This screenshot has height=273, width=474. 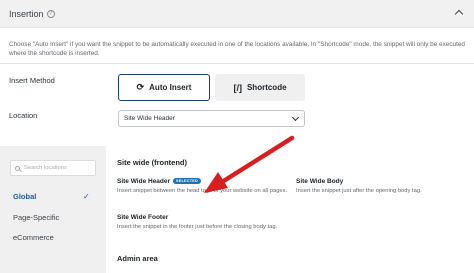 What do you see at coordinates (295, 117) in the screenshot?
I see `chevron-down-icon` at bounding box center [295, 117].